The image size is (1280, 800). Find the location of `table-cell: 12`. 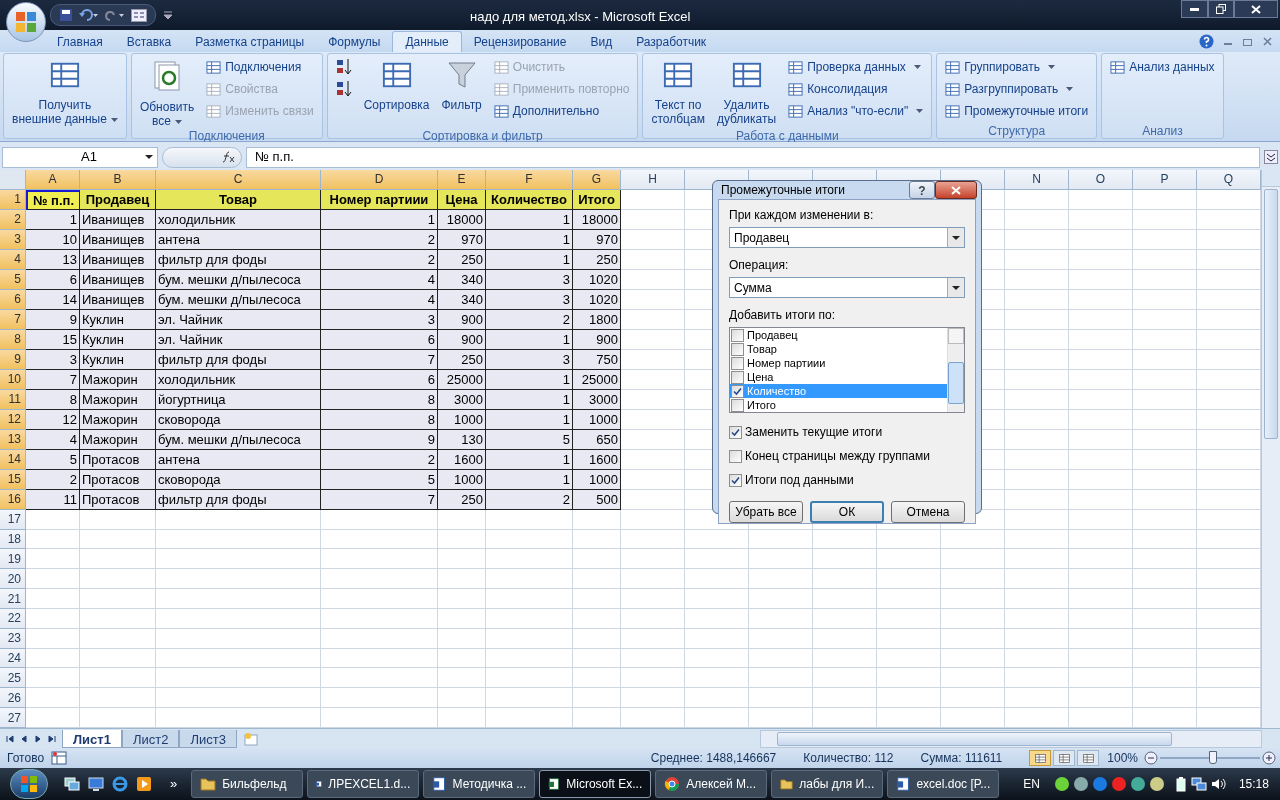

table-cell: 12 is located at coordinates (53, 419).